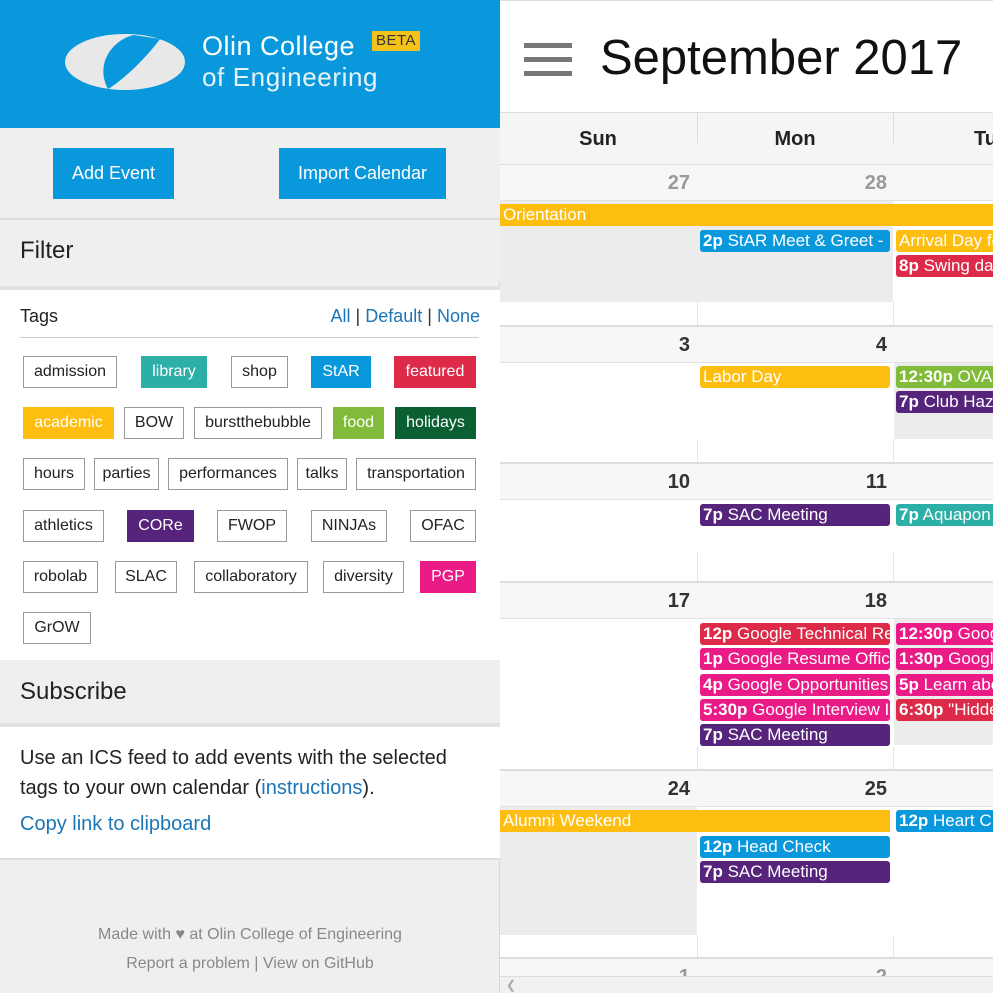 The image size is (993, 993). Describe the element at coordinates (251, 577) in the screenshot. I see `tag-collaboratory: collaboratory` at that location.